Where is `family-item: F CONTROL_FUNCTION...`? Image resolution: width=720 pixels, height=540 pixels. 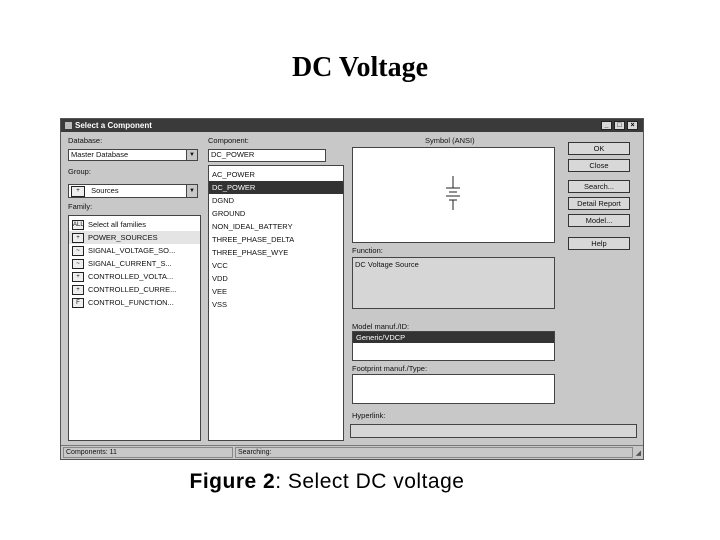
family-item: F CONTROL_FUNCTION... is located at coordinates (134, 302).